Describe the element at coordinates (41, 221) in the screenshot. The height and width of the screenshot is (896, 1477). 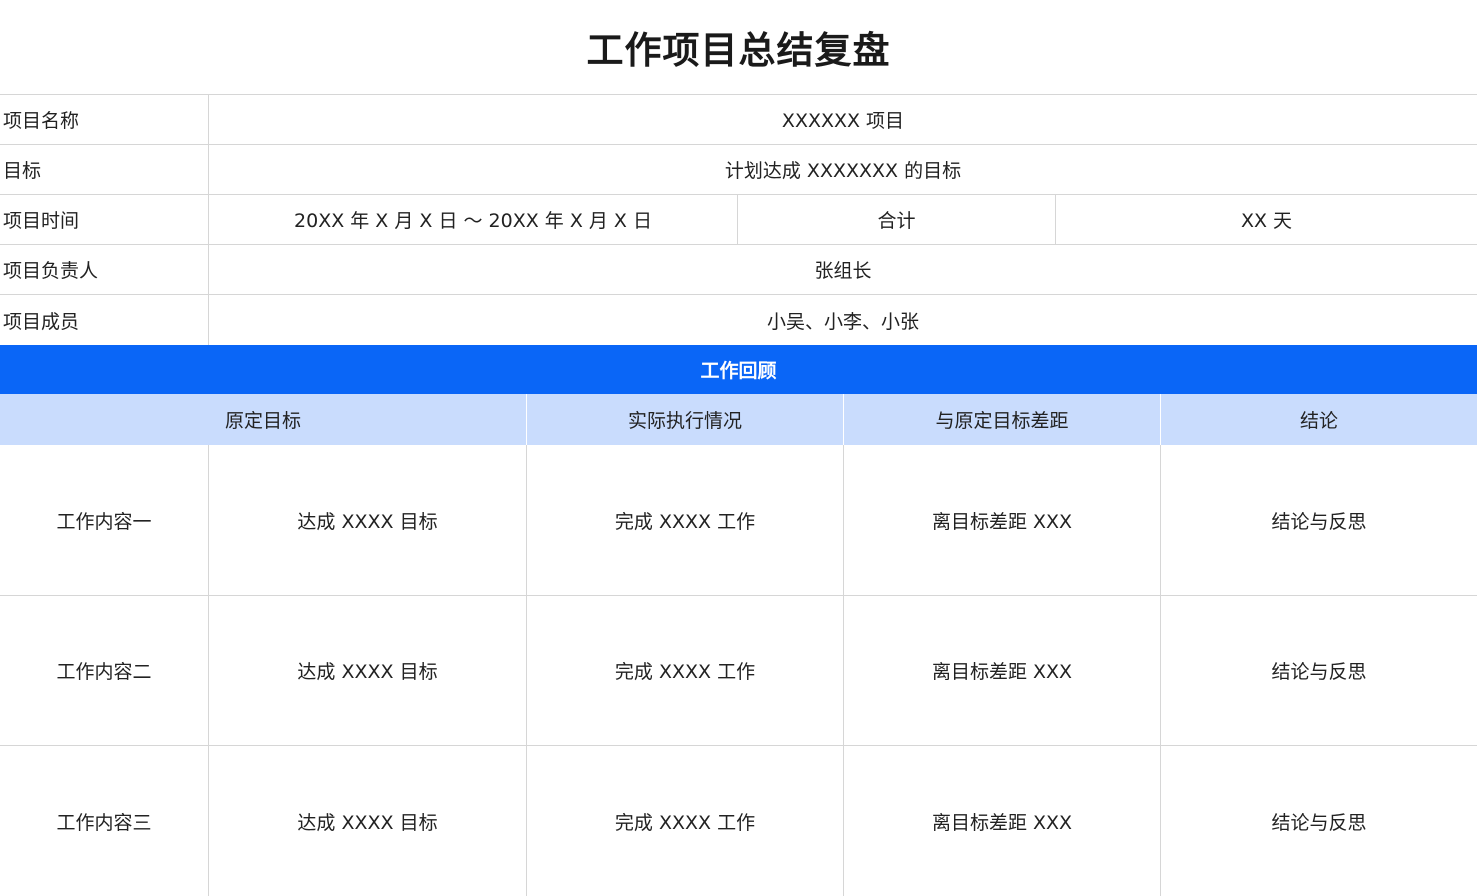
I see `time-label: 项目时间` at that location.